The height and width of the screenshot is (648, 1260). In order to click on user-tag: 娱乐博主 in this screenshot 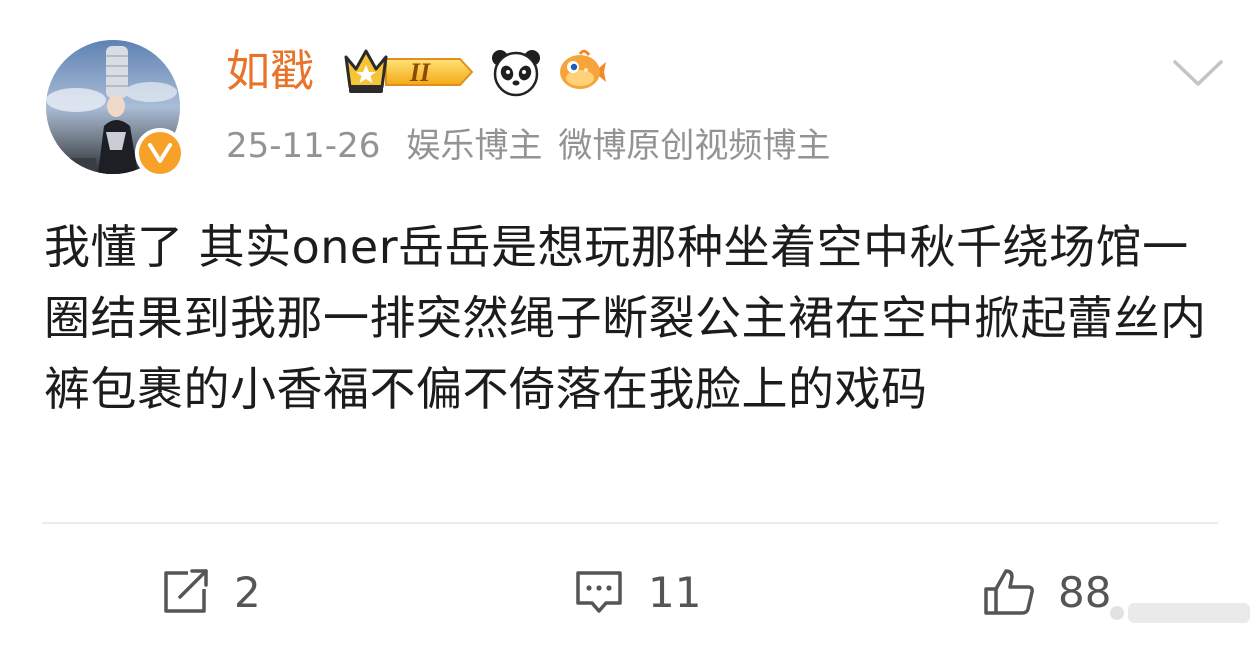, I will do `click(474, 146)`.